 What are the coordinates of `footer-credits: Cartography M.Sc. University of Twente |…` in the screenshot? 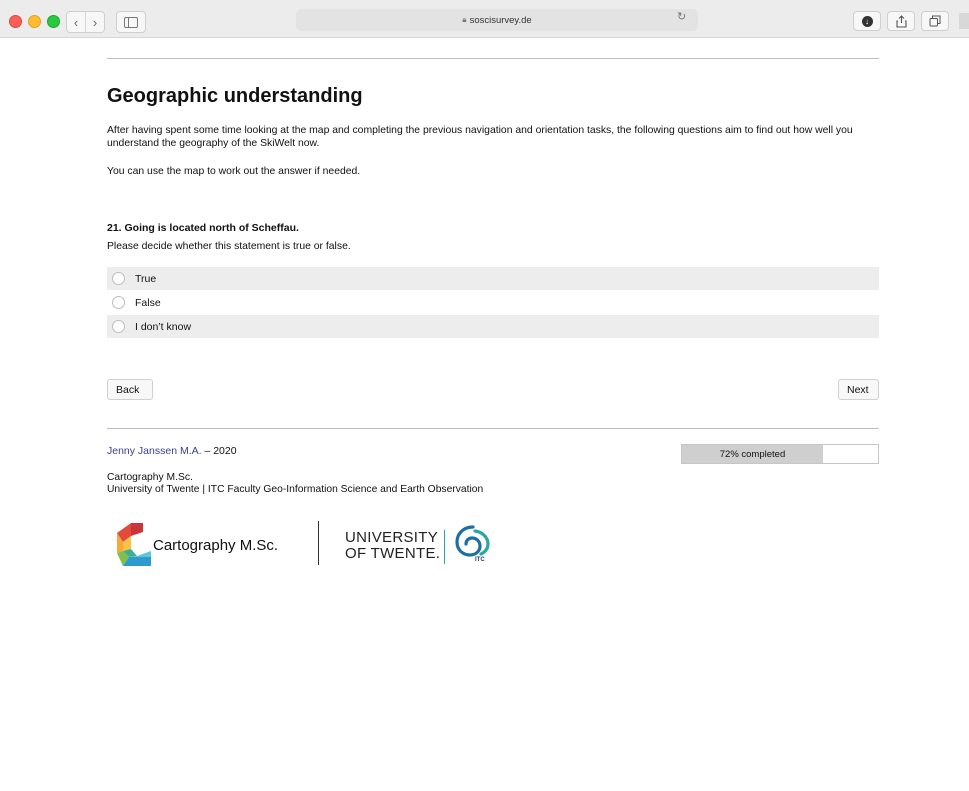 It's located at (295, 484).